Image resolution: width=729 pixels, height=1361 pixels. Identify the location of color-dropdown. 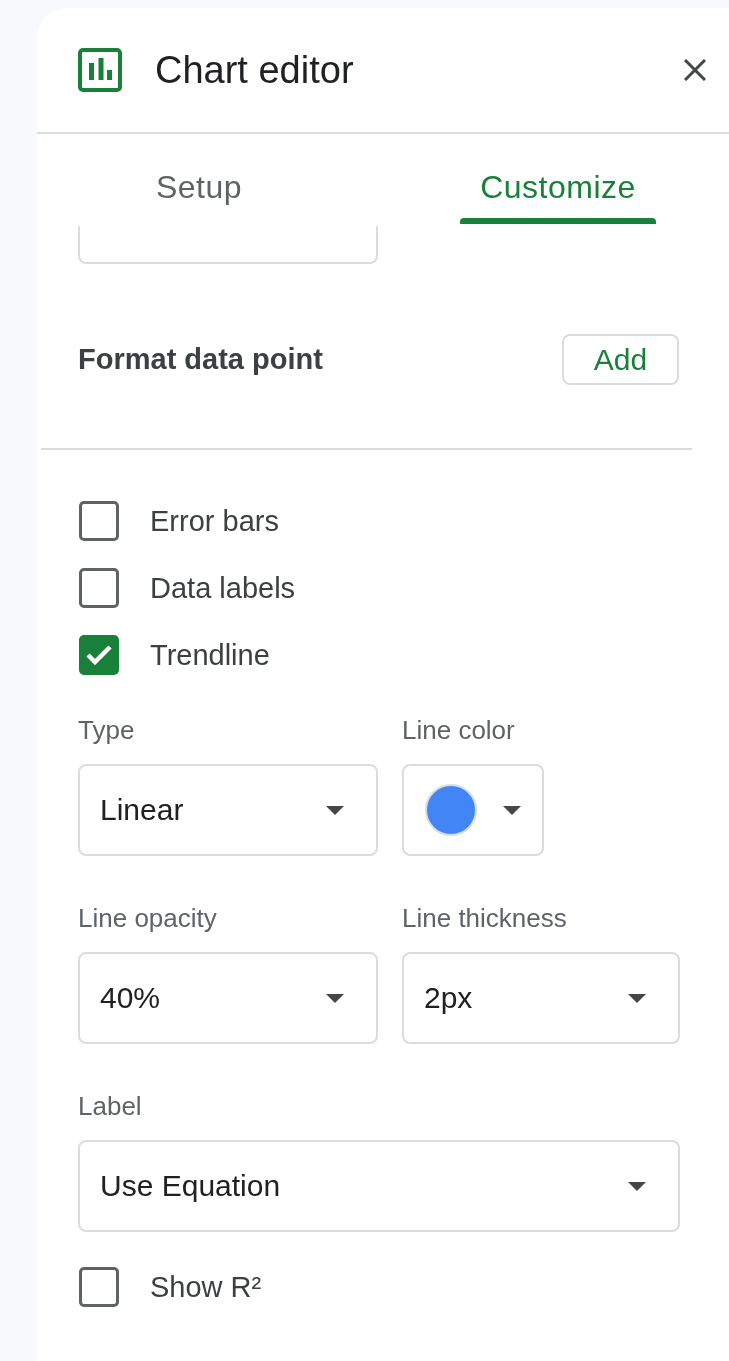
(473, 810).